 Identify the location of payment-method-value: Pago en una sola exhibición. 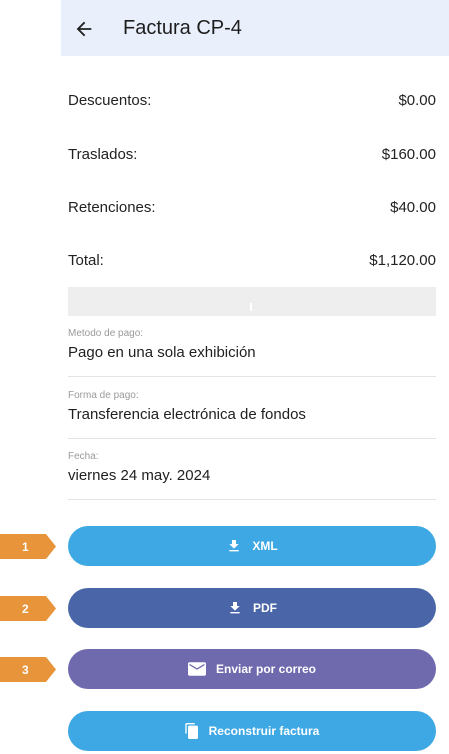
(162, 352).